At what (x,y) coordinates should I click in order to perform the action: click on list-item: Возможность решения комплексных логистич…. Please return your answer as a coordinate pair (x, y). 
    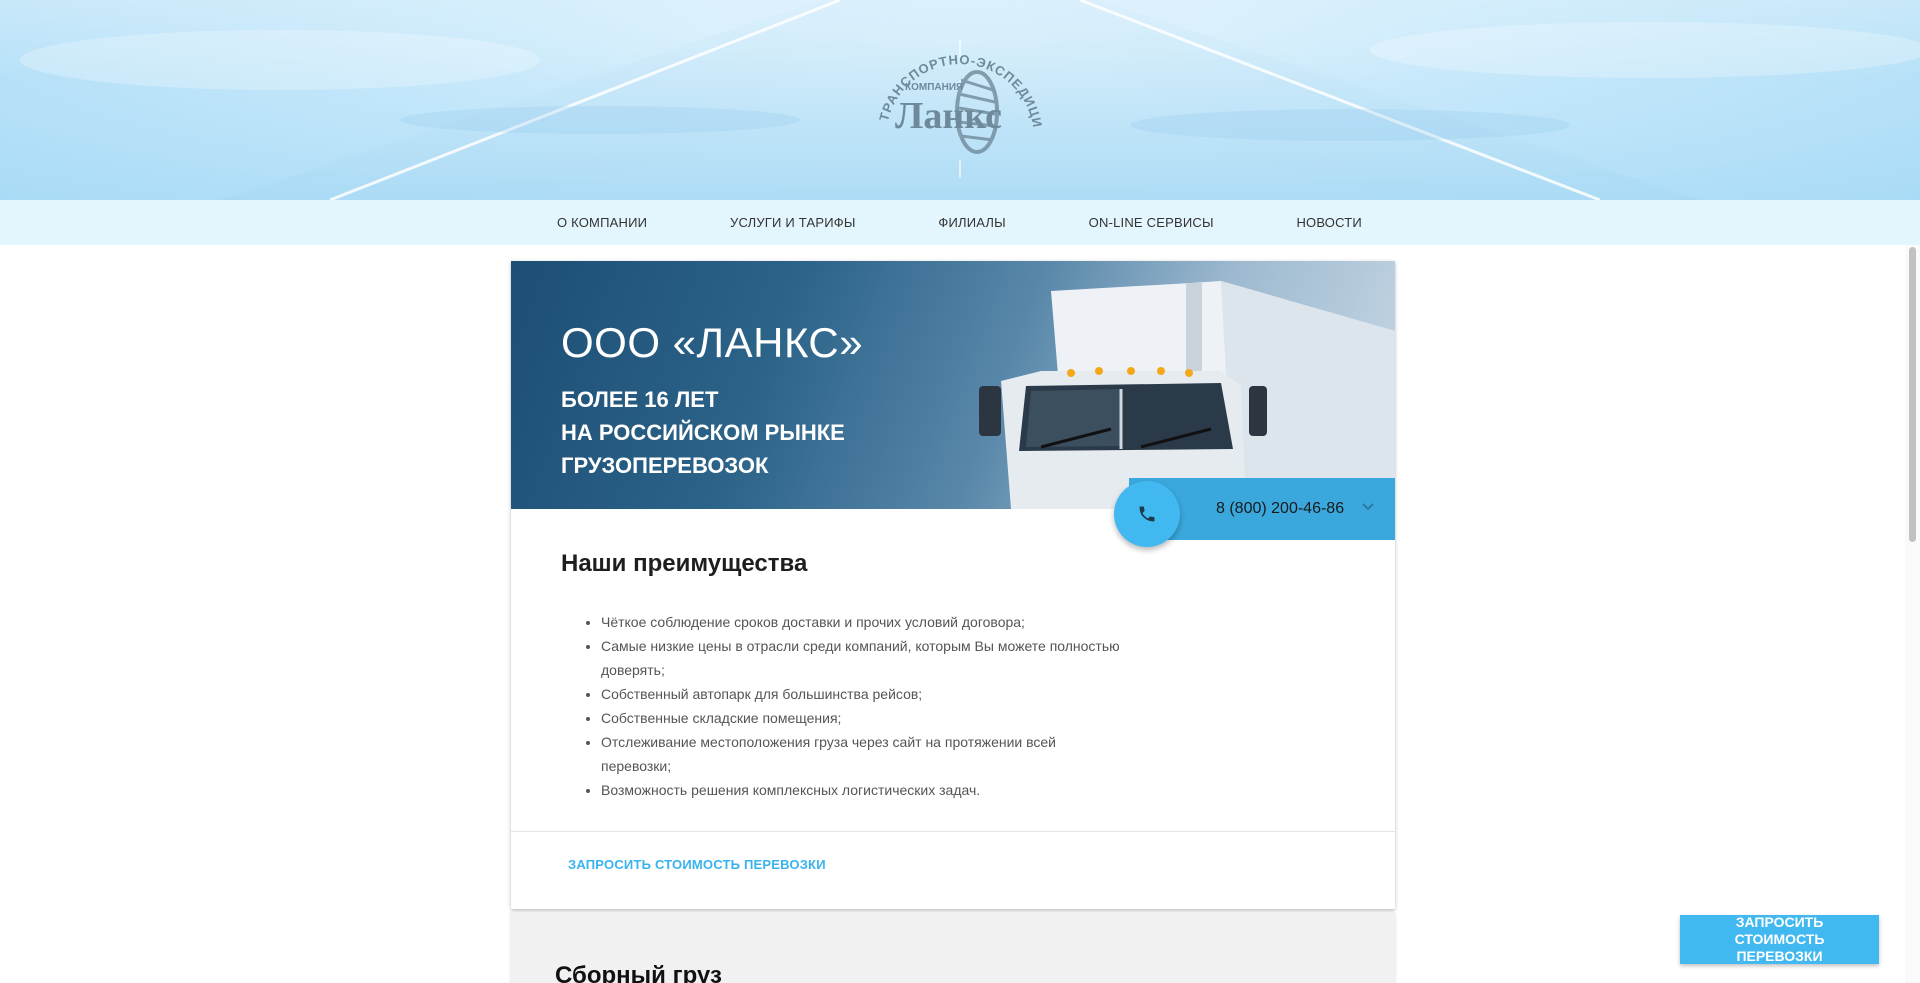
    Looking at the image, I should click on (861, 790).